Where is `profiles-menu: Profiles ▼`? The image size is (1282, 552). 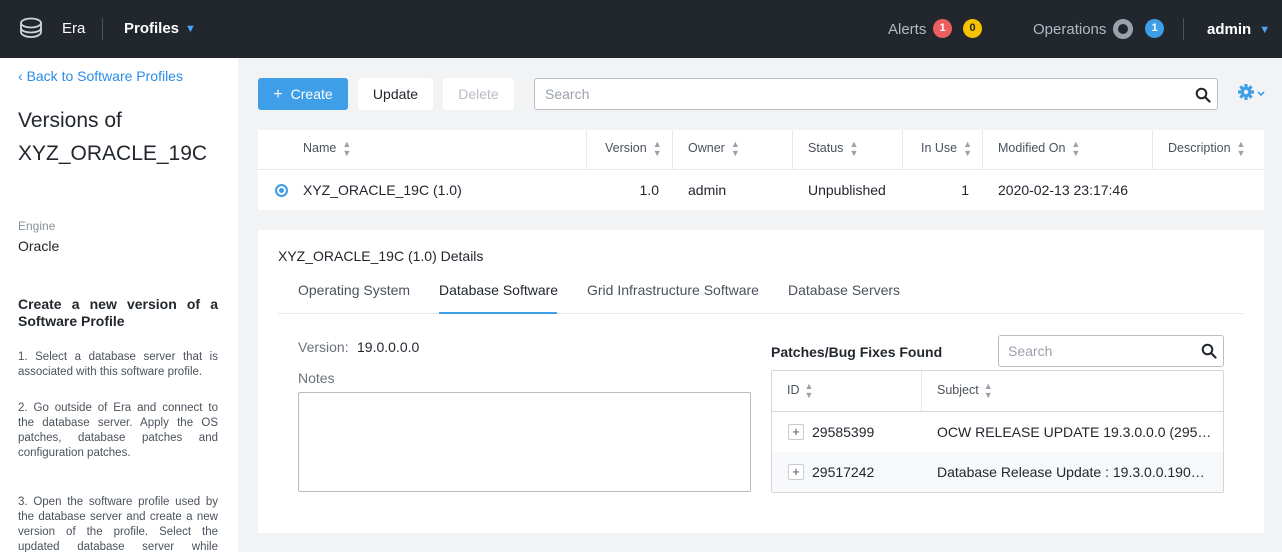
profiles-menu: Profiles ▼ is located at coordinates (160, 28).